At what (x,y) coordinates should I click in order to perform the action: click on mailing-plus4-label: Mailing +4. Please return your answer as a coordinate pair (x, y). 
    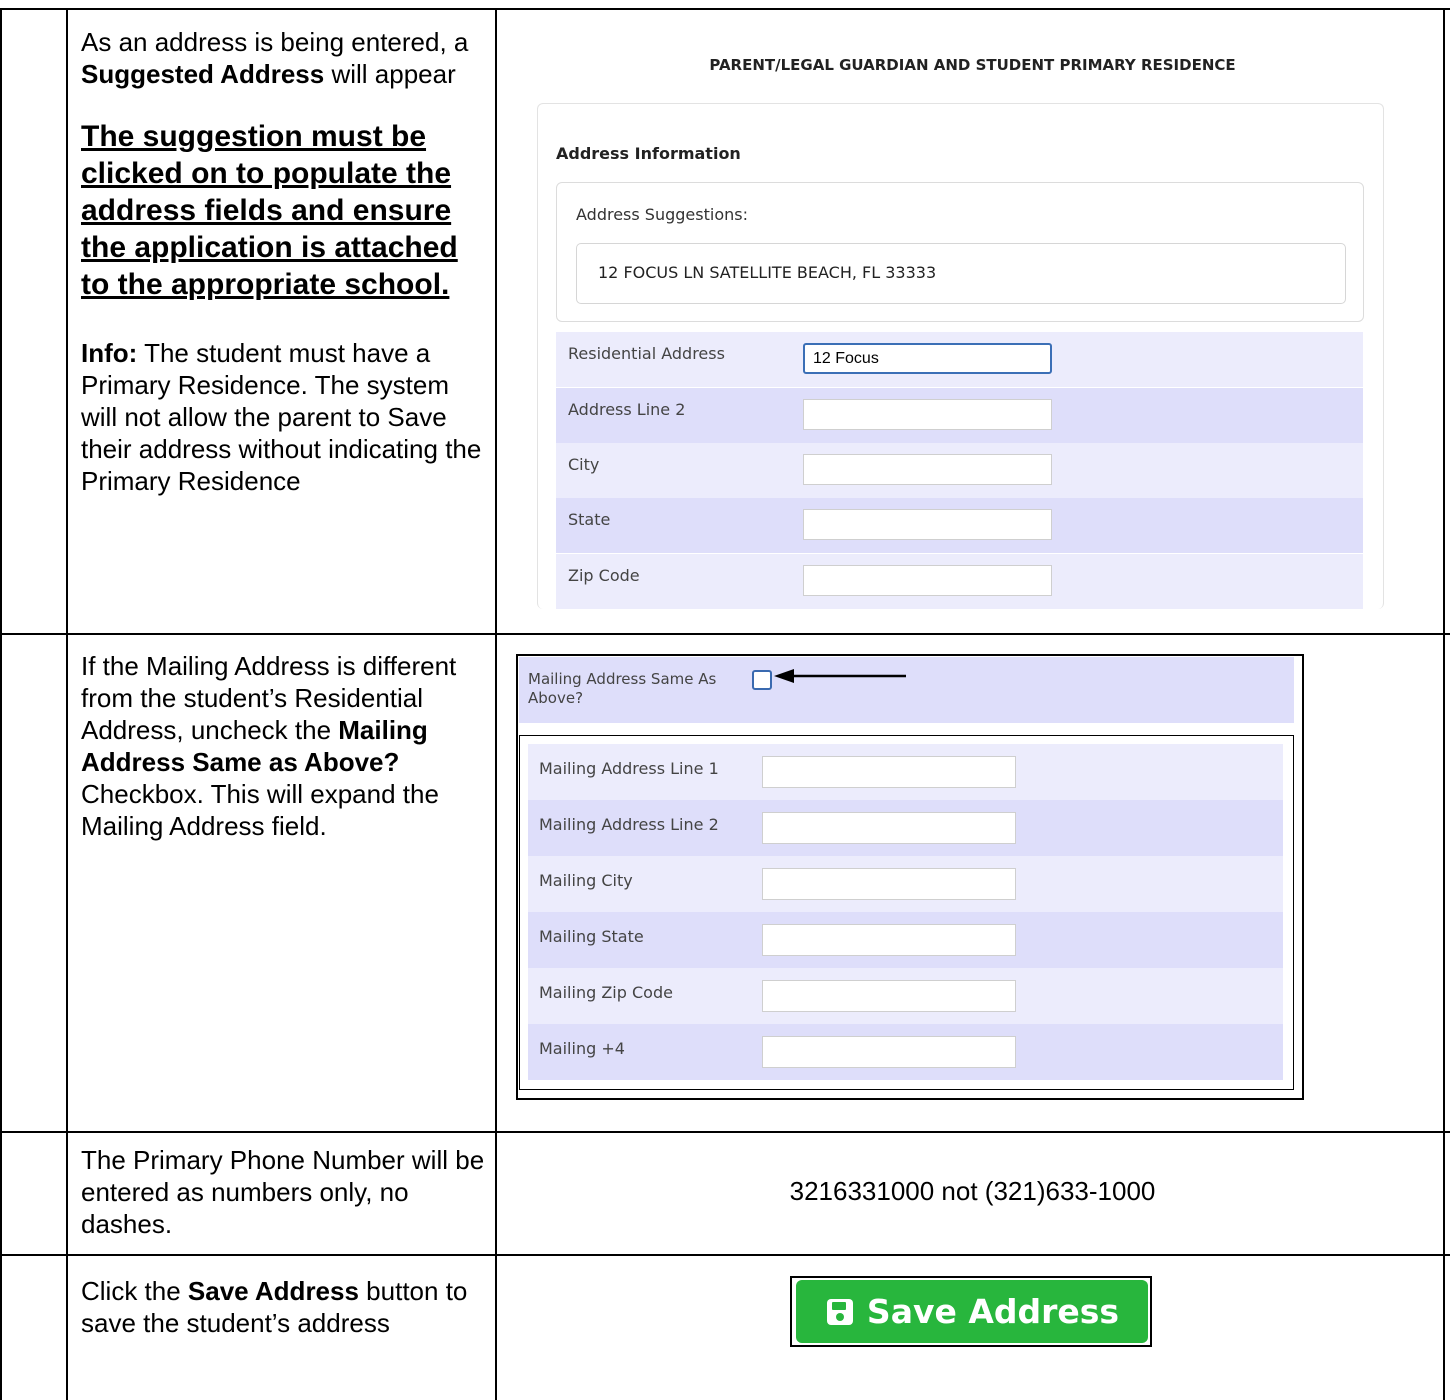
    Looking at the image, I should click on (582, 1048).